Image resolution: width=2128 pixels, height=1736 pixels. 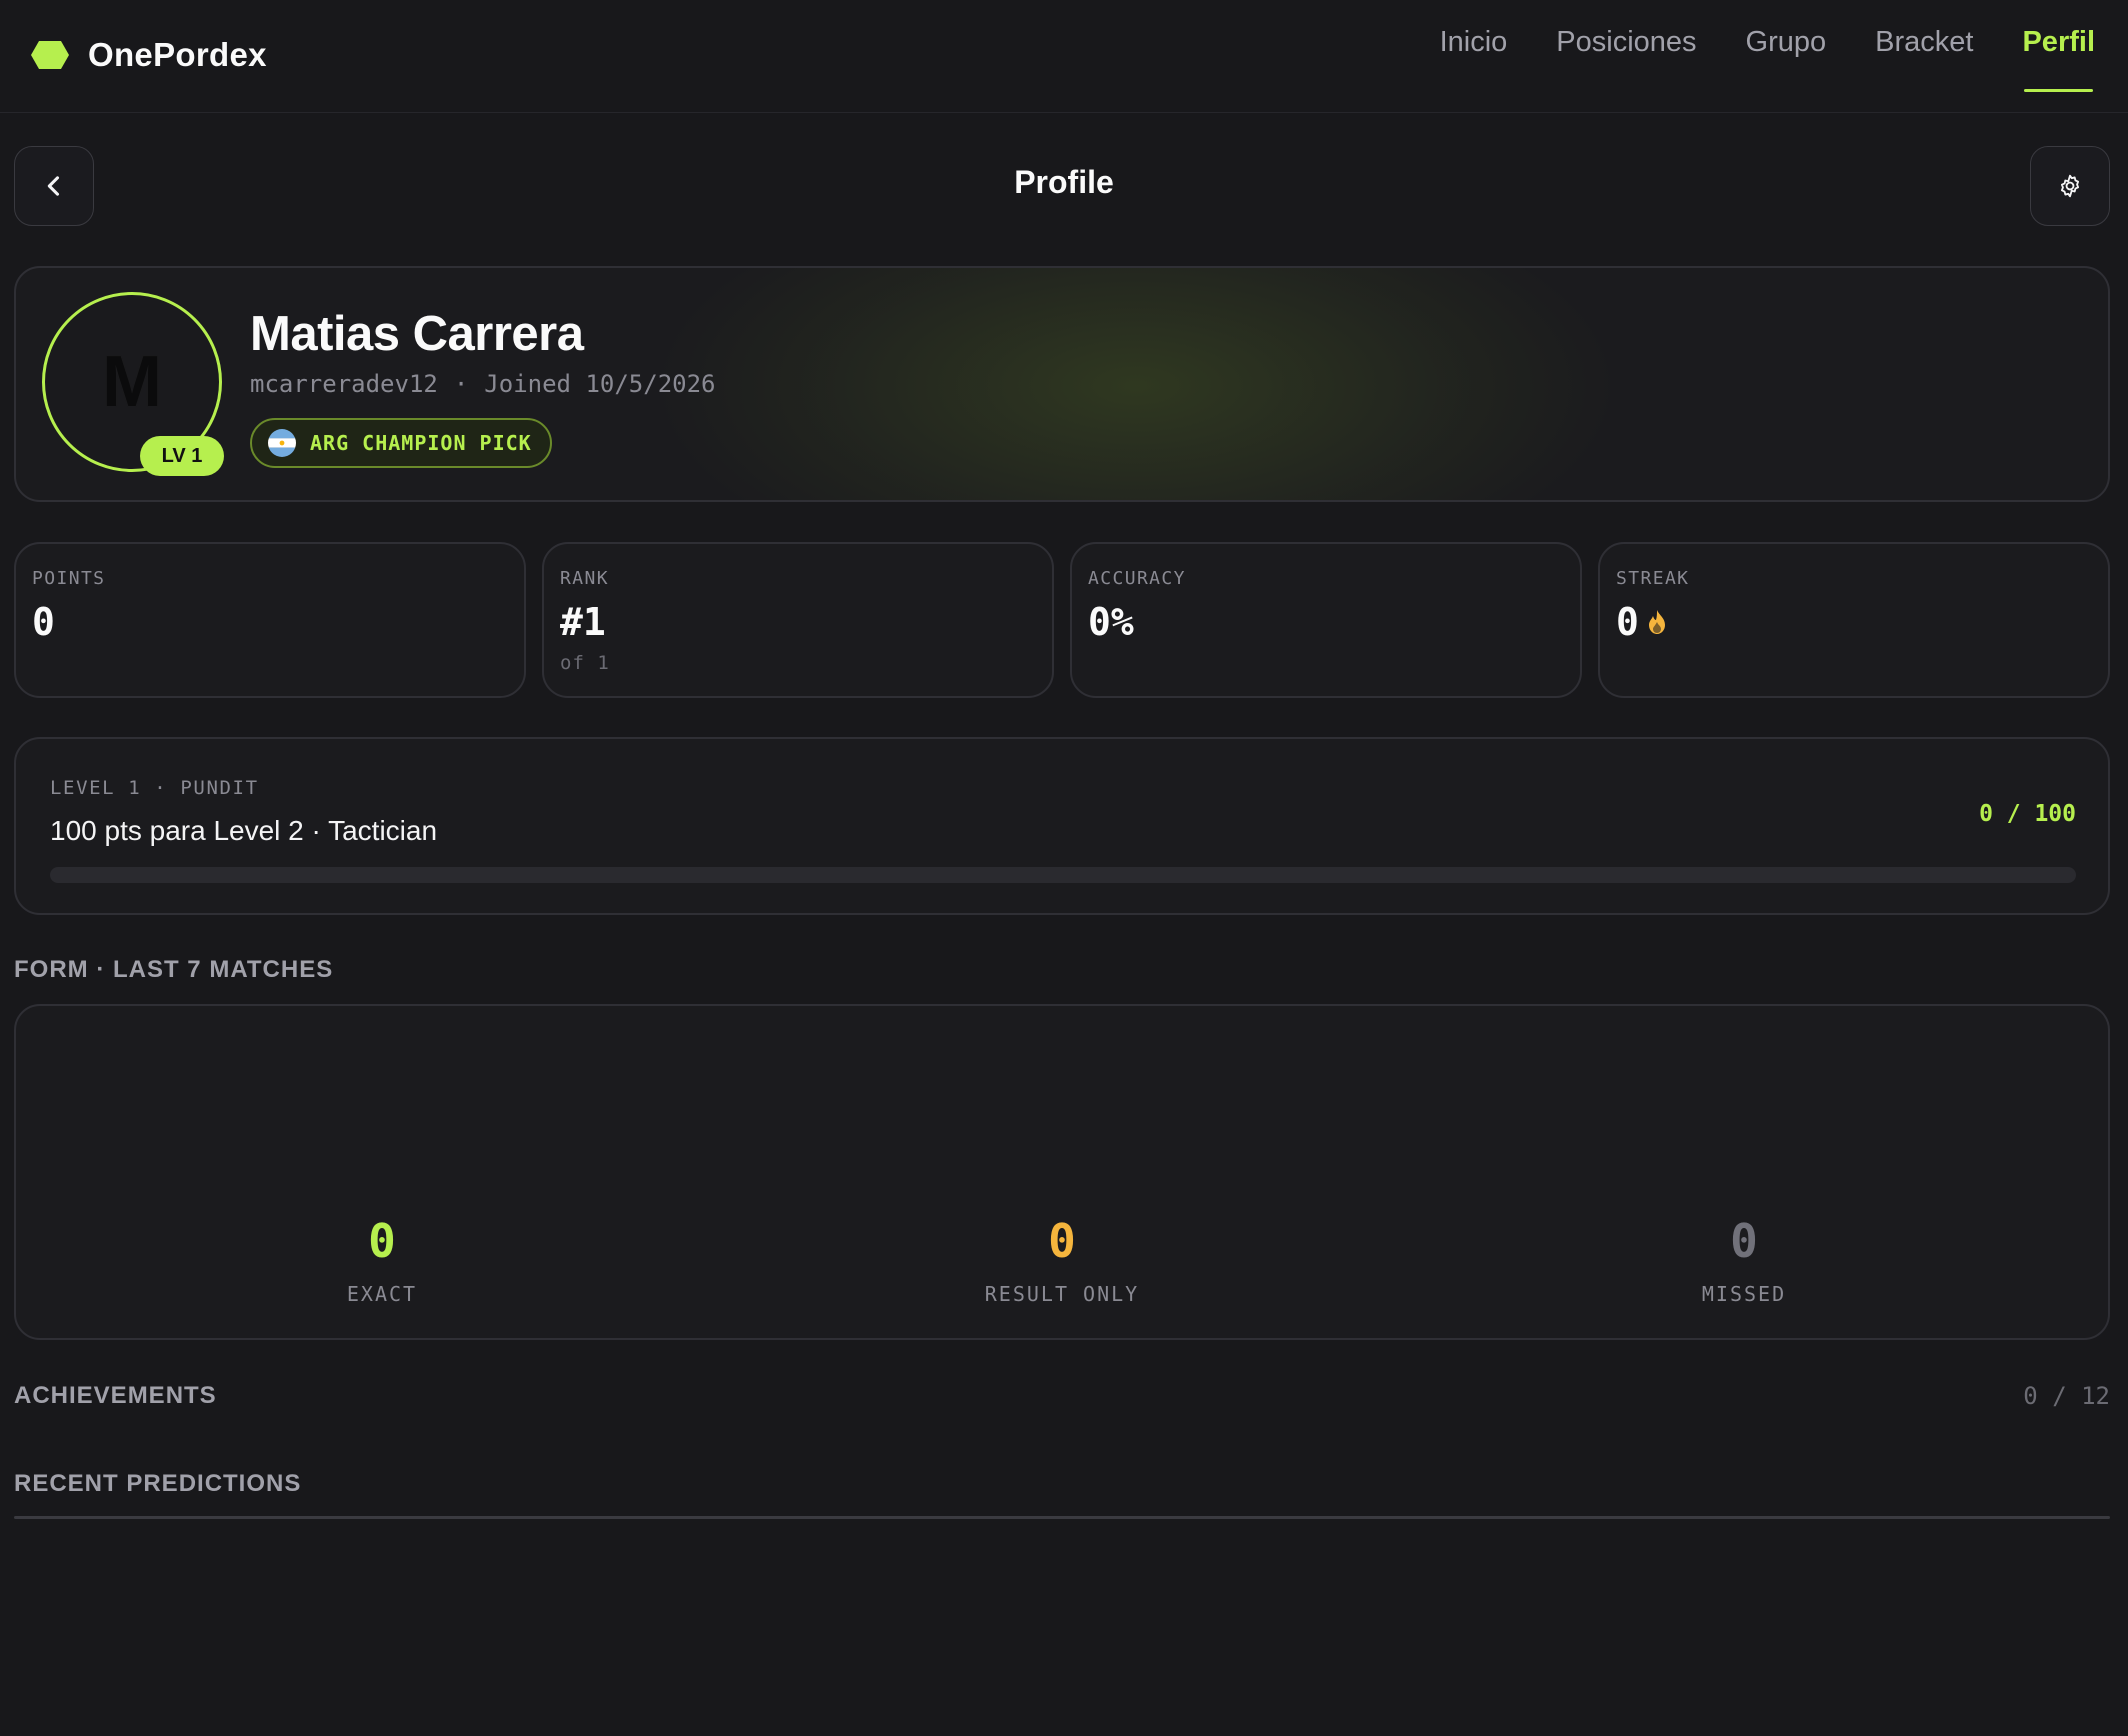 I want to click on stat-card-accuracy: ACCURACY 0%, so click(x=1326, y=620).